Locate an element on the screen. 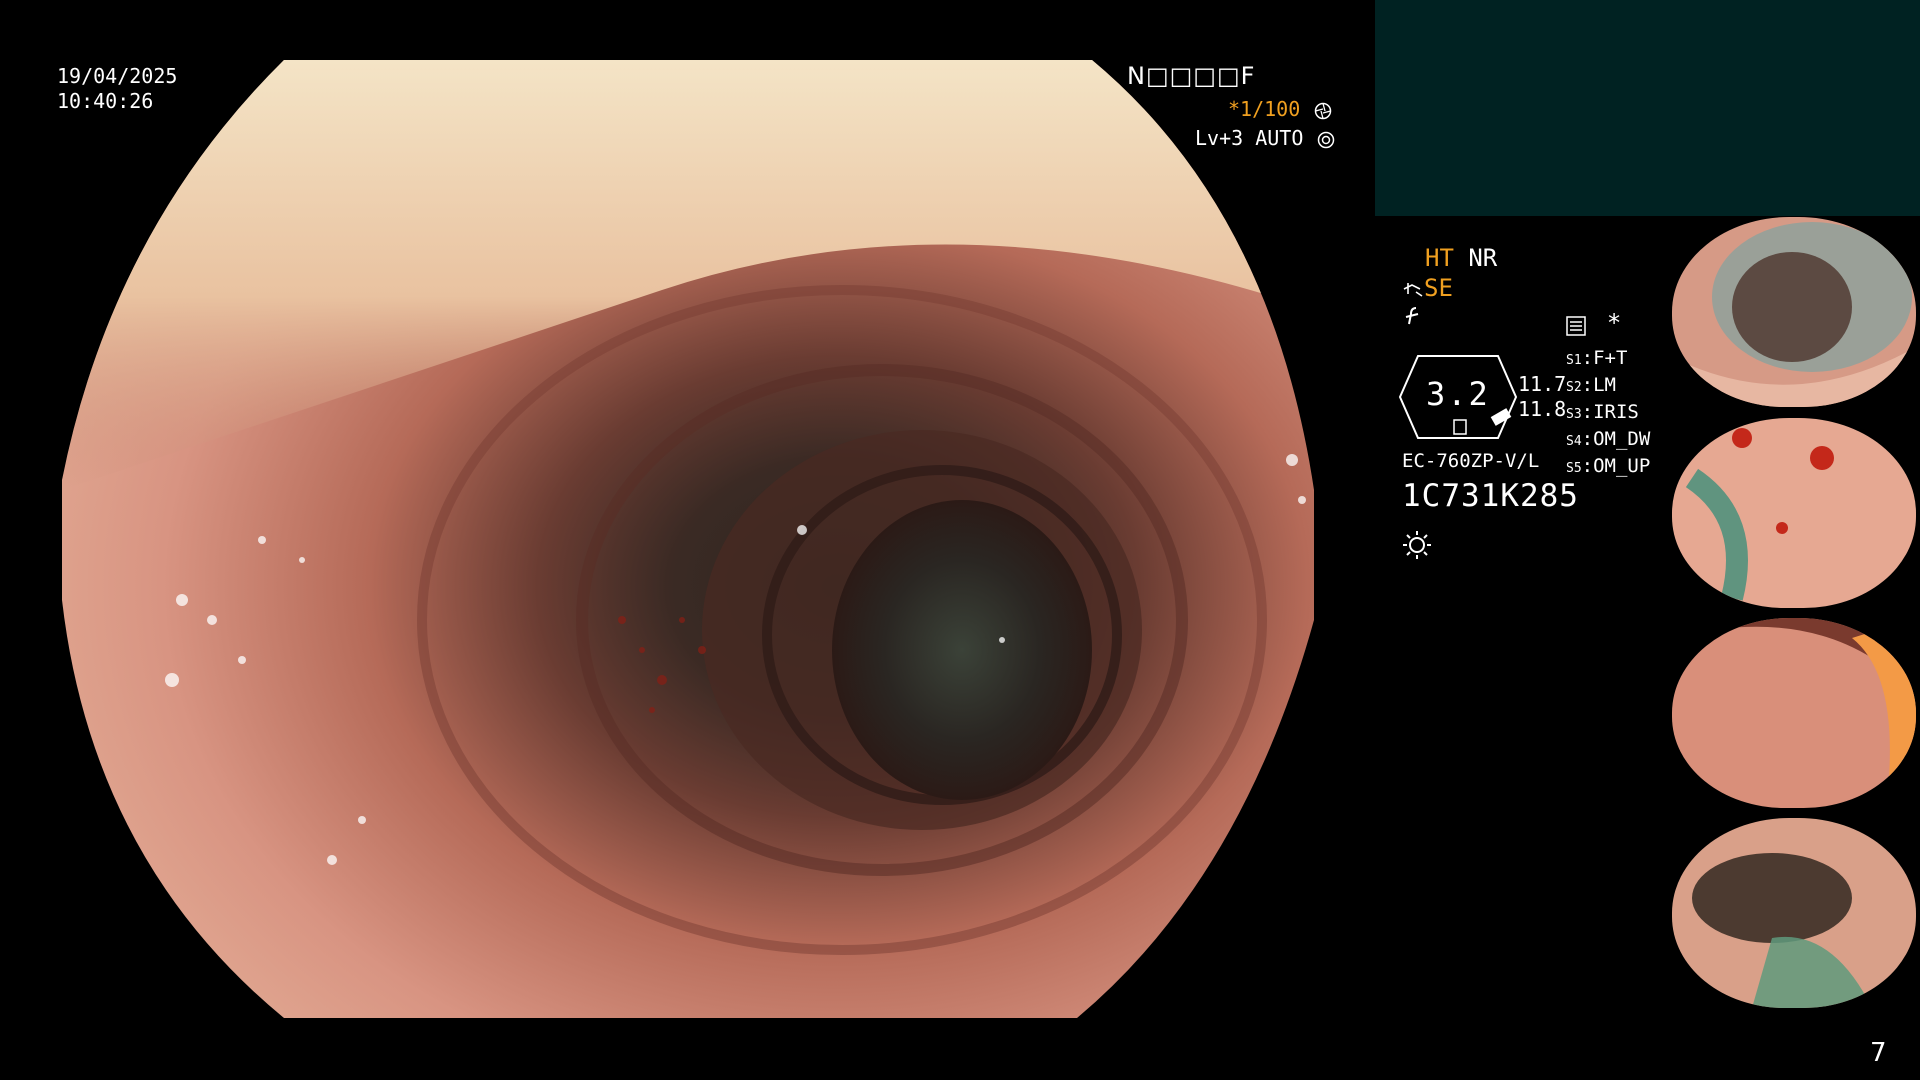 Image resolution: width=1920 pixels, height=1080 pixels. sun-icon is located at coordinates (1417, 545).